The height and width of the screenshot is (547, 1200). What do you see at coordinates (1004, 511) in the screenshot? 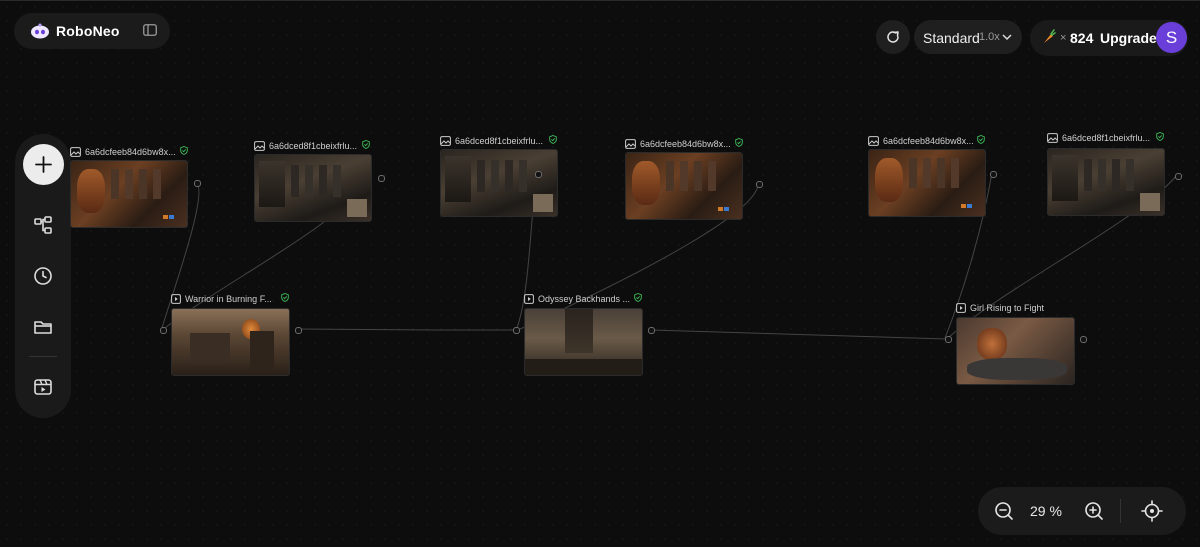
I see `zoom-out-icon` at bounding box center [1004, 511].